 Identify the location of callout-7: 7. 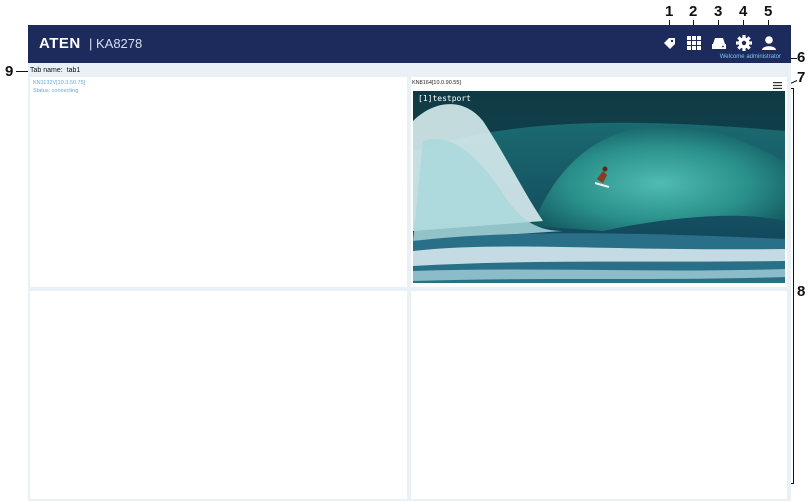
(801, 77).